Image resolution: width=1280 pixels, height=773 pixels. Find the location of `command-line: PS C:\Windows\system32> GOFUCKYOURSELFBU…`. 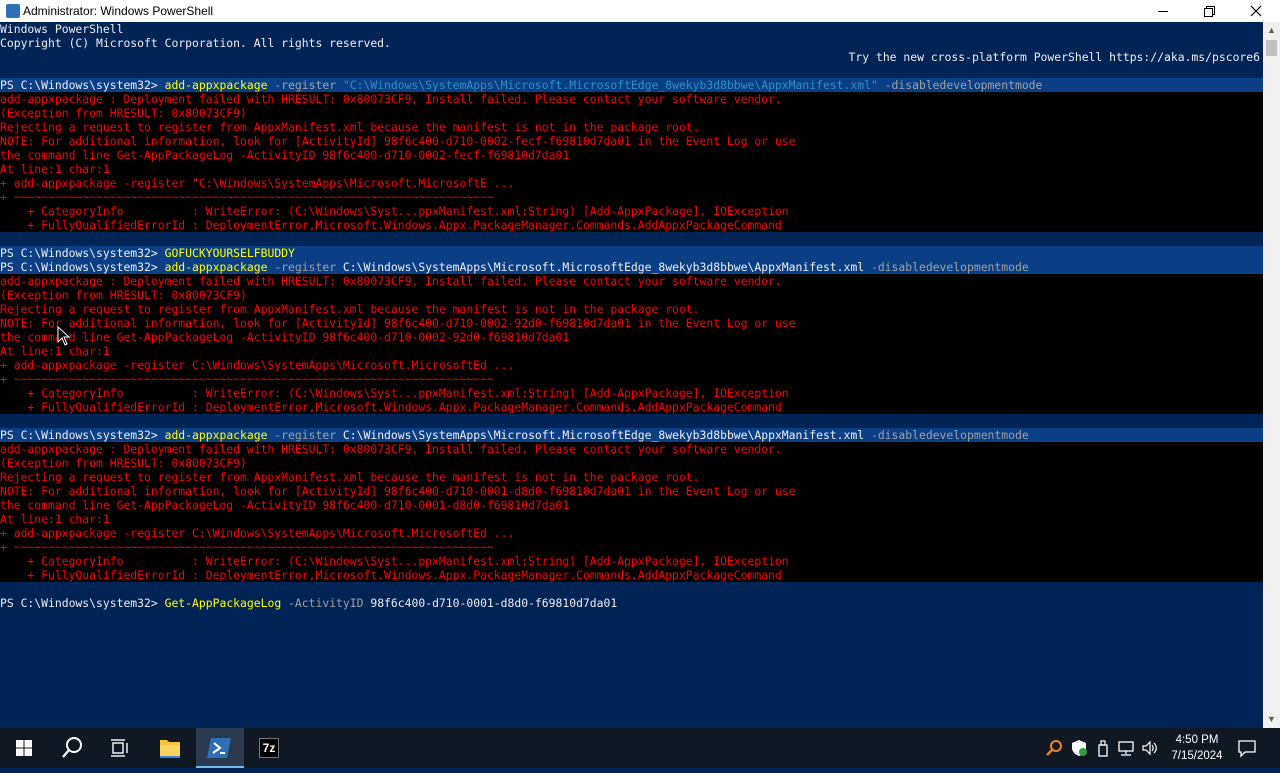

command-line: PS C:\Windows\system32> GOFUCKYOURSELFBU… is located at coordinates (631, 253).